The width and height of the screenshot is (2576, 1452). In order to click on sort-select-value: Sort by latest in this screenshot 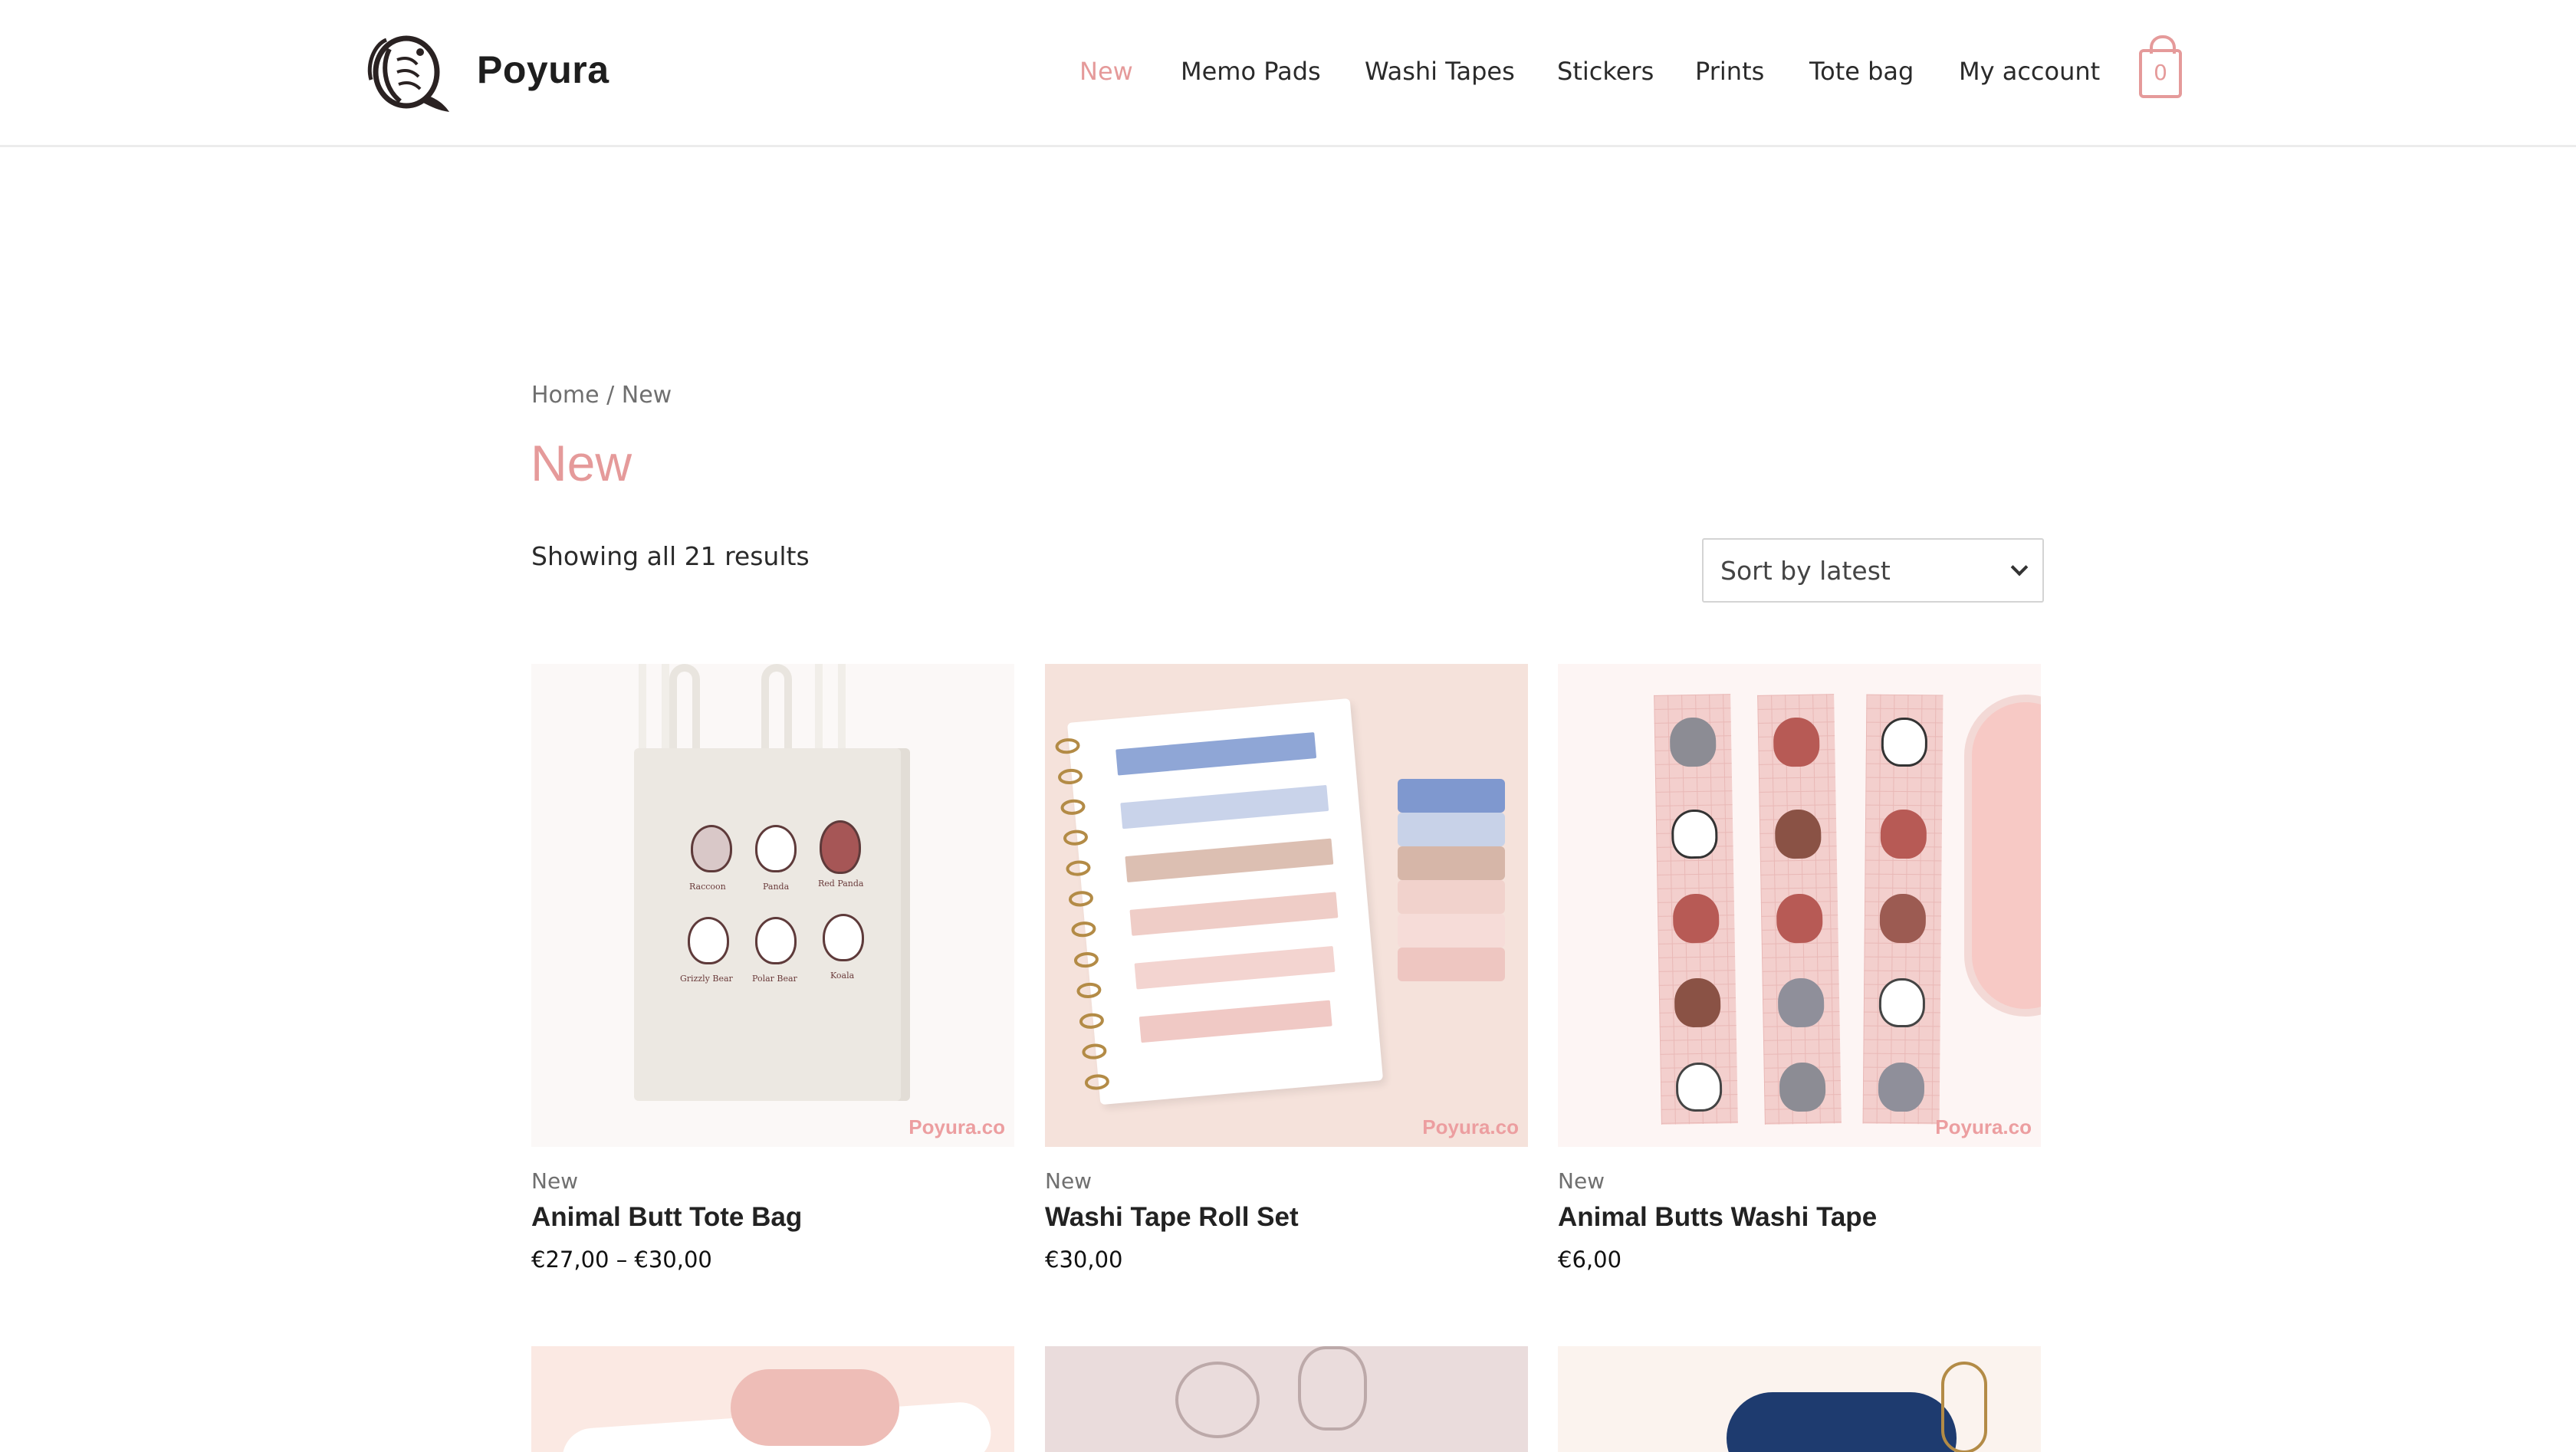, I will do `click(1806, 570)`.